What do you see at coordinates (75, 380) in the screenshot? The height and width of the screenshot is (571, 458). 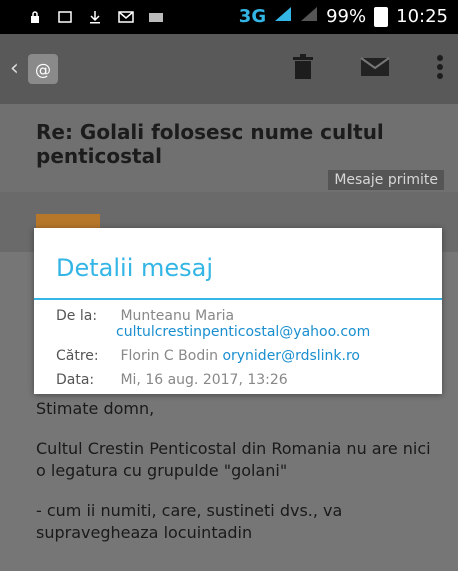 I see `date-label: Data:` at bounding box center [75, 380].